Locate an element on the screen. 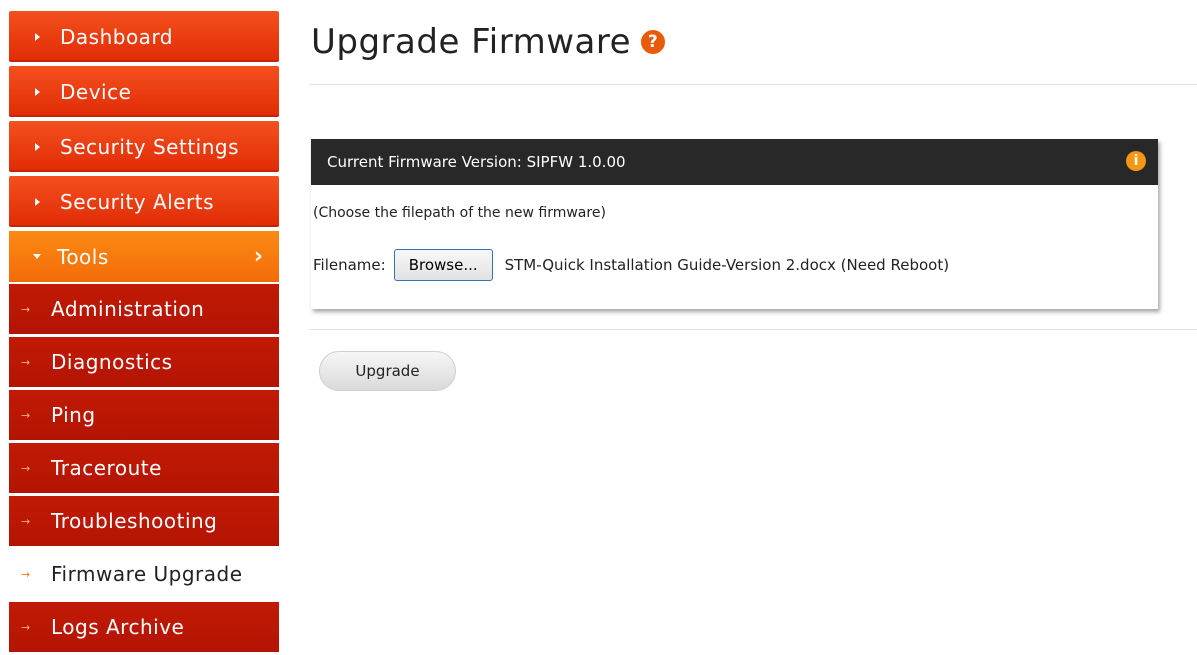 This screenshot has width=1197, height=655. sidebar-subitem-troubleshooting: → Troubleshooting is located at coordinates (144, 521).